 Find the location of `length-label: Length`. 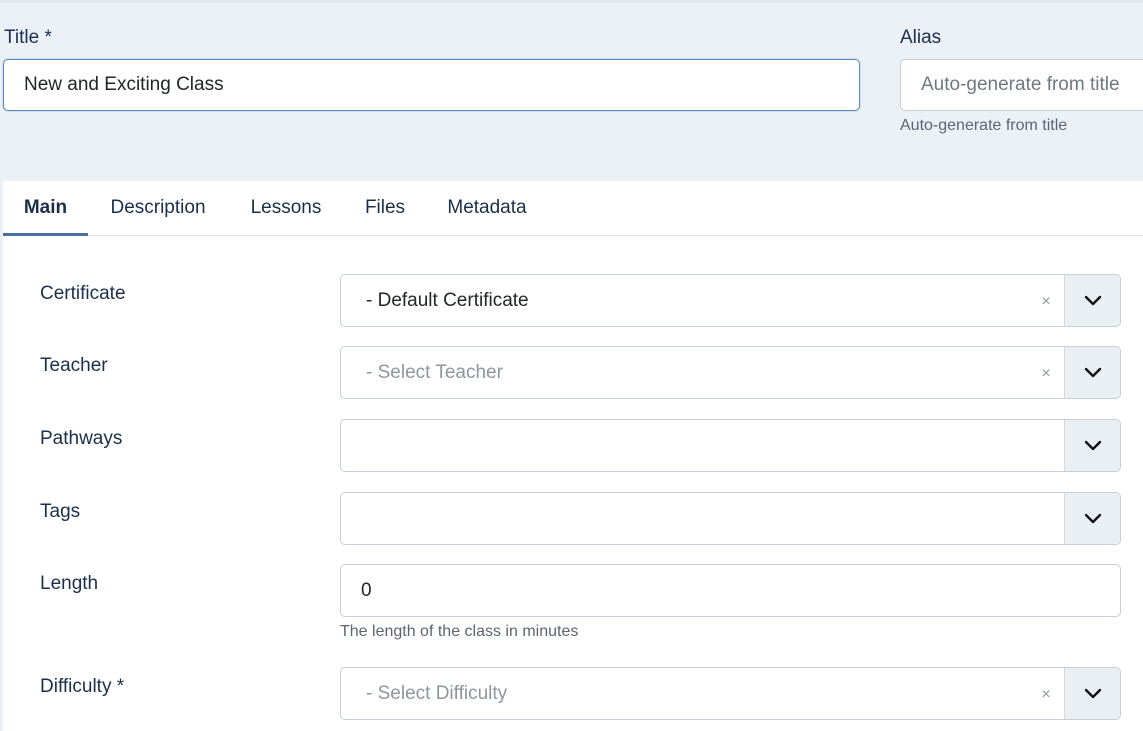

length-label: Length is located at coordinates (69, 583).